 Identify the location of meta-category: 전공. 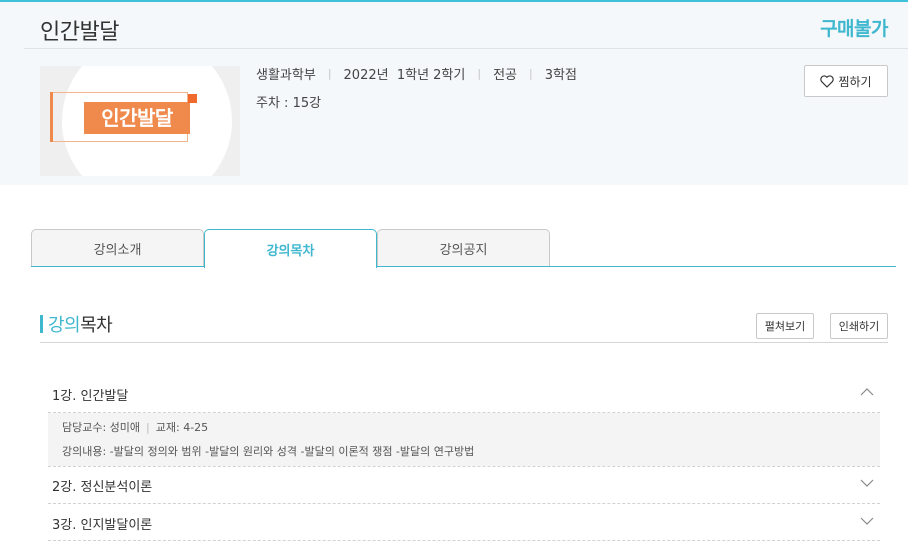
(505, 75).